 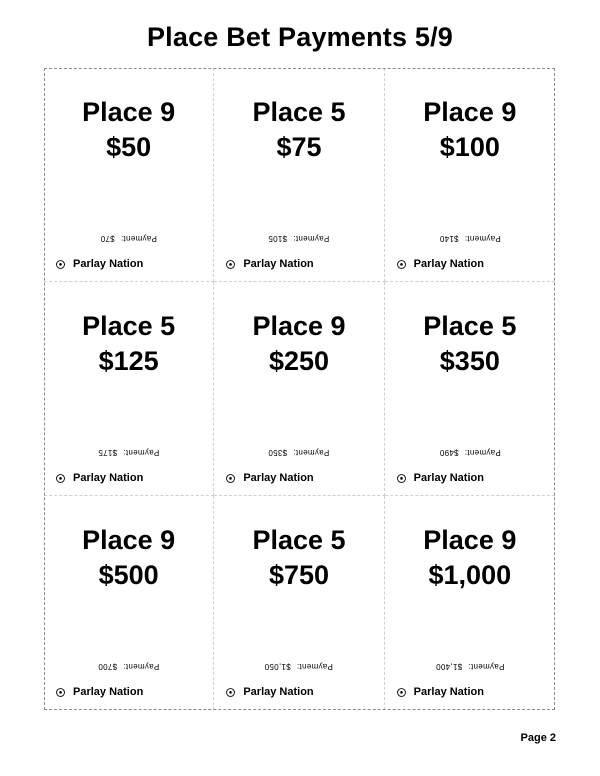 What do you see at coordinates (108, 666) in the screenshot?
I see `payment-value: $700` at bounding box center [108, 666].